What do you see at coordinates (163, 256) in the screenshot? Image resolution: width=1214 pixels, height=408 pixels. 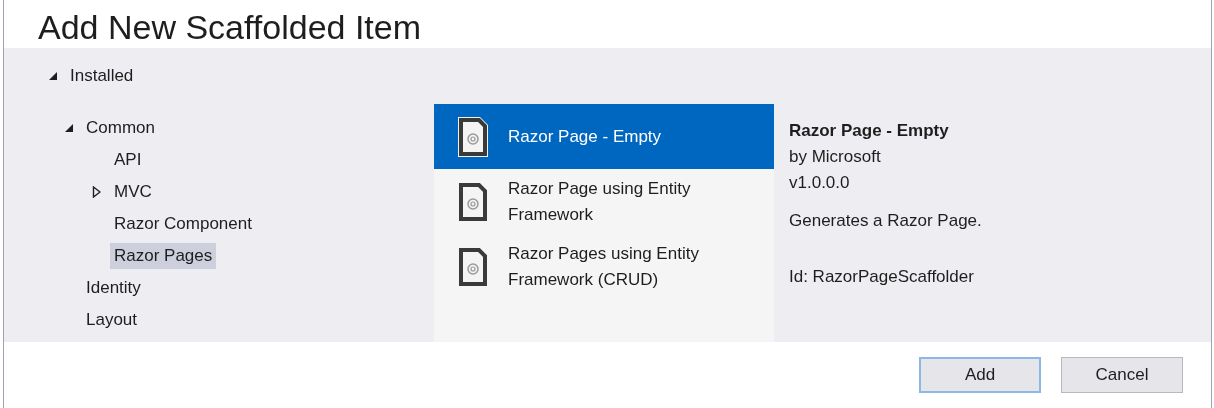 I see `tree-item: Razor Pages` at bounding box center [163, 256].